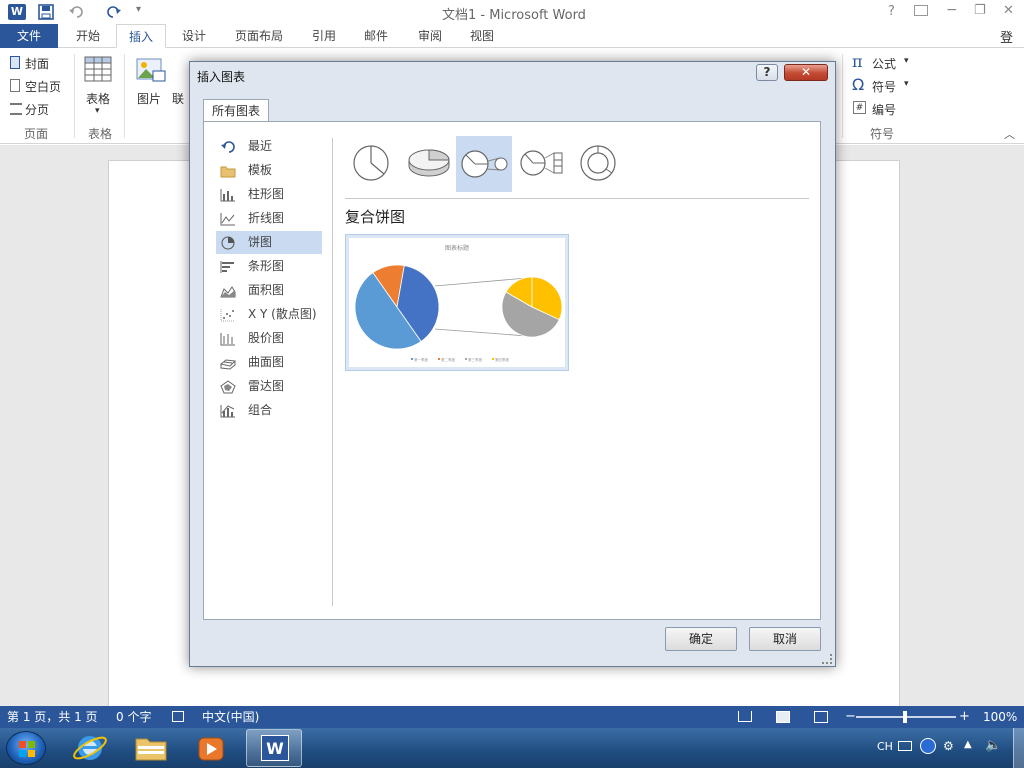  What do you see at coordinates (17, 12) in the screenshot?
I see `word-app-icon: W` at bounding box center [17, 12].